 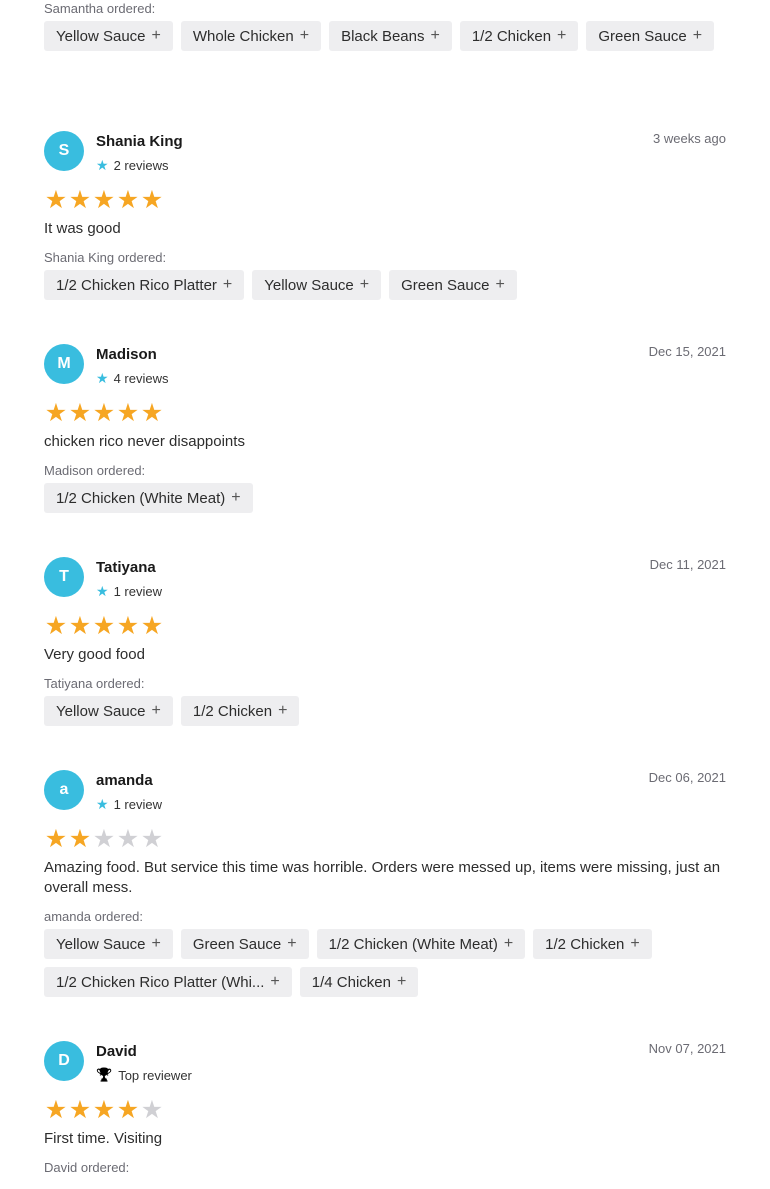 What do you see at coordinates (132, 378) in the screenshot?
I see `reviewer-meta: ★ 4 reviews` at bounding box center [132, 378].